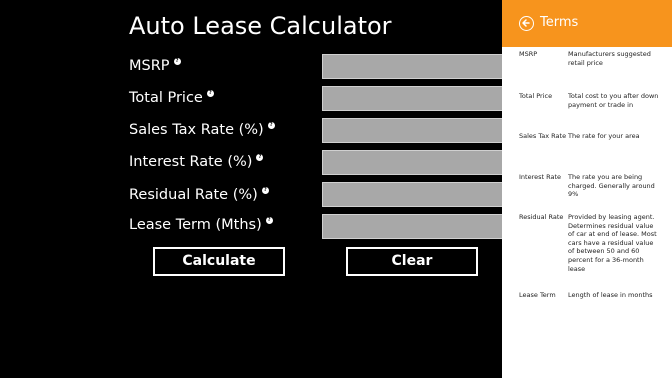 The image size is (672, 378). Describe the element at coordinates (166, 98) in the screenshot. I see `field-label-text: Total Price` at that location.